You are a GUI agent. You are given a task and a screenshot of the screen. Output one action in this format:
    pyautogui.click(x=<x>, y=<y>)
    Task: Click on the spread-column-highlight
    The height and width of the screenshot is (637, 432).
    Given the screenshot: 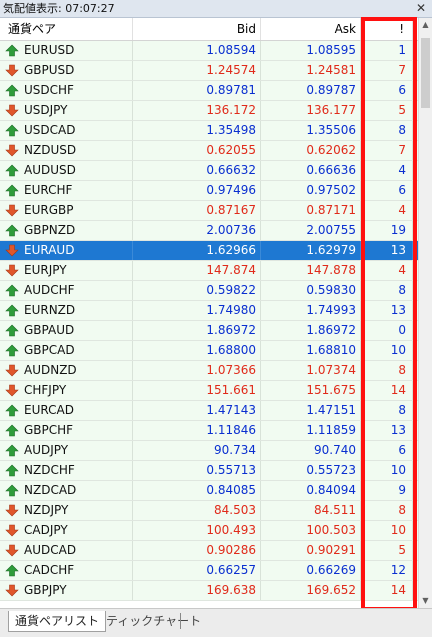 What is the action you would take?
    pyautogui.click(x=389, y=314)
    